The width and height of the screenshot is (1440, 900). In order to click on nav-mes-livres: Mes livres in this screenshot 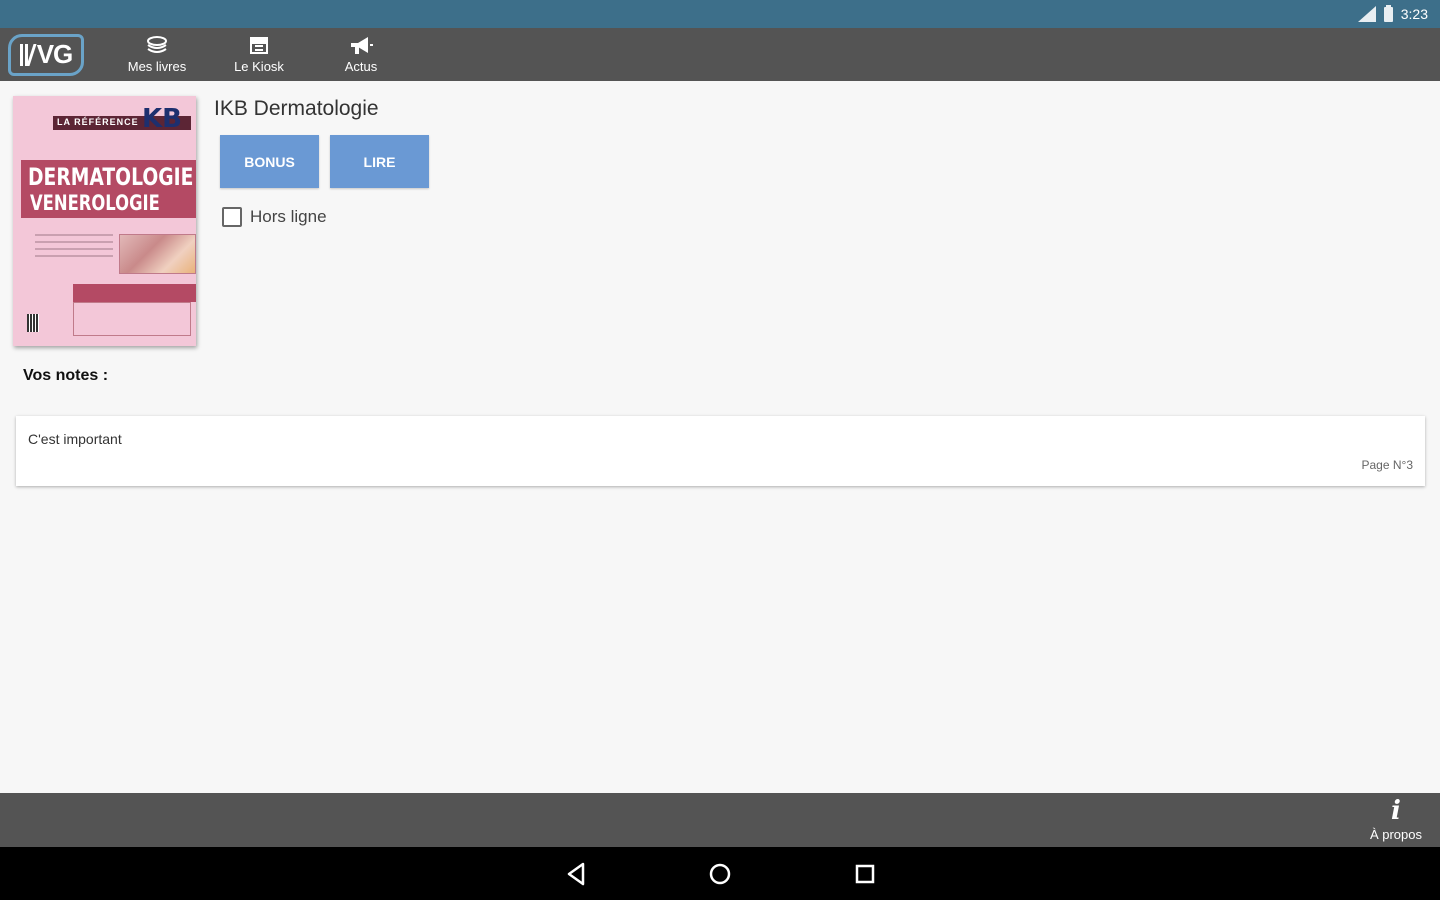, I will do `click(157, 54)`.